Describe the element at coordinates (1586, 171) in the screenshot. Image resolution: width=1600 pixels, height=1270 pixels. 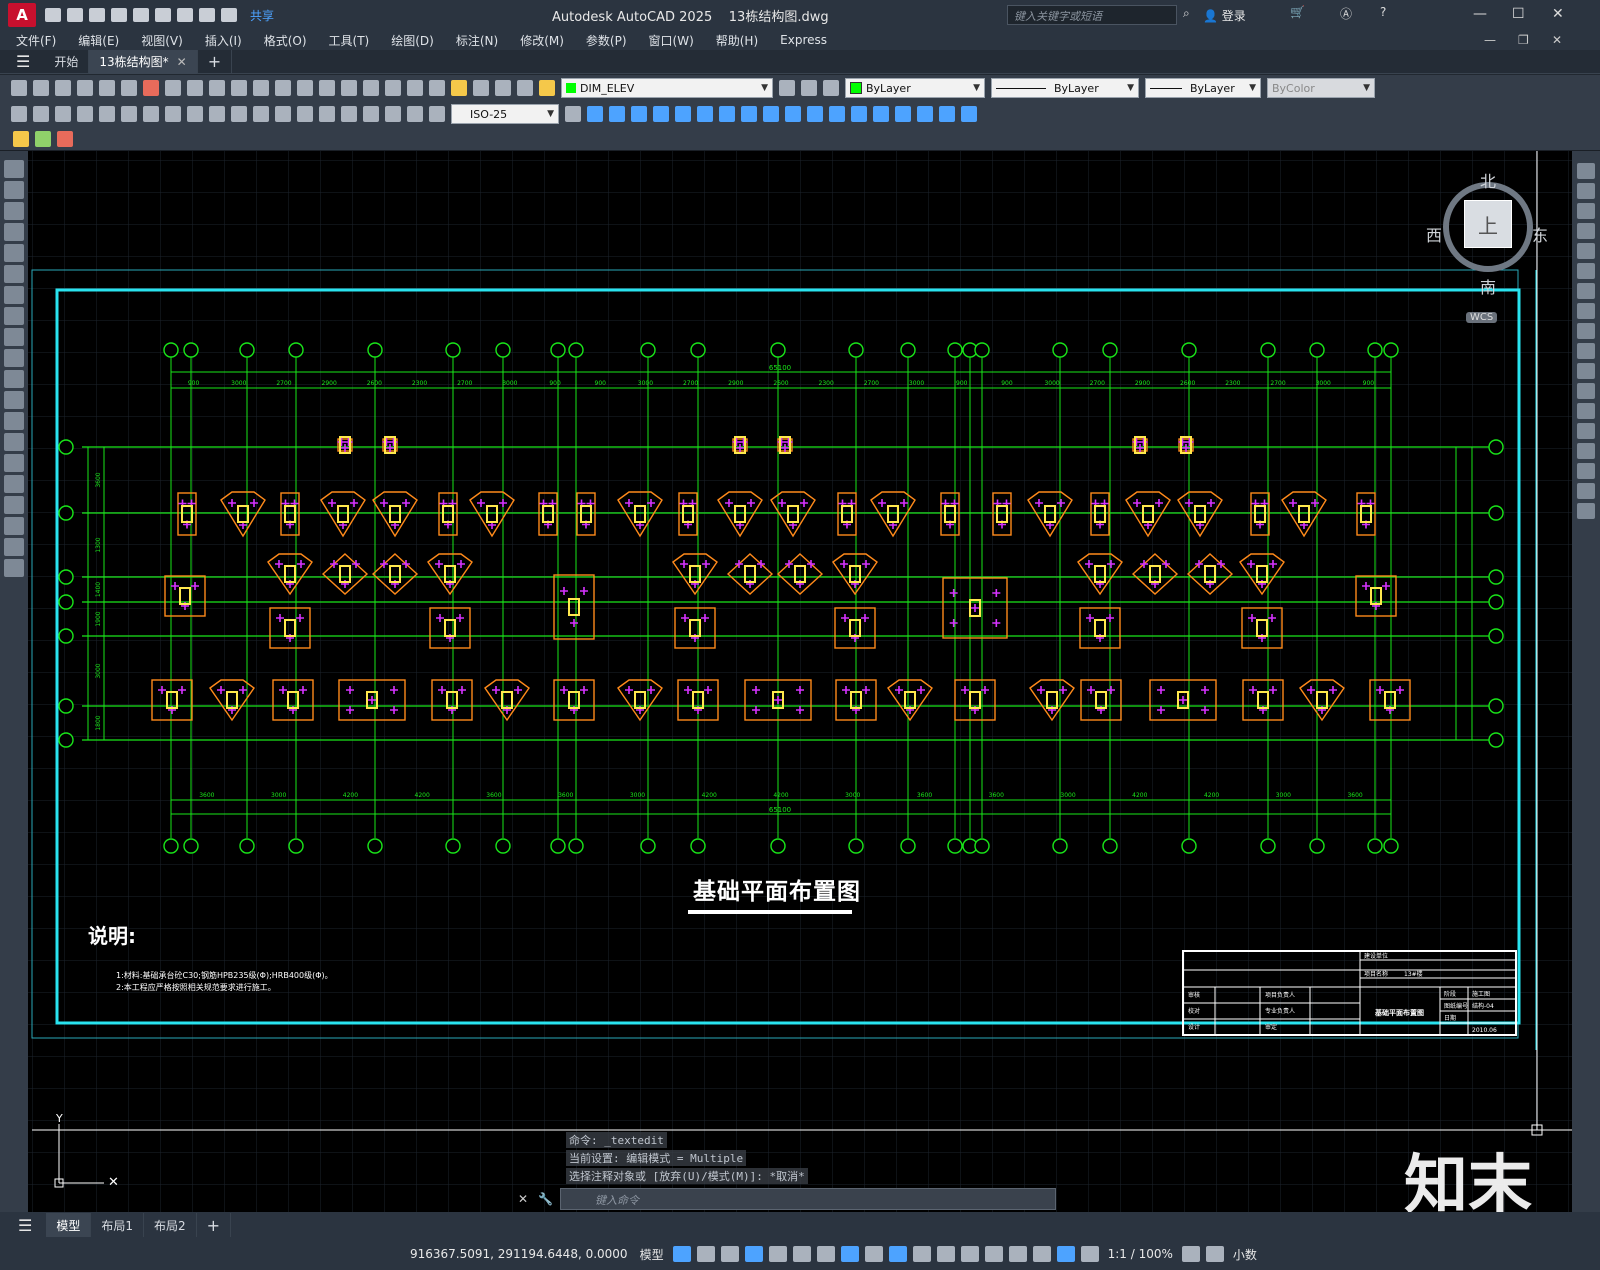
I see `erase-icon` at that location.